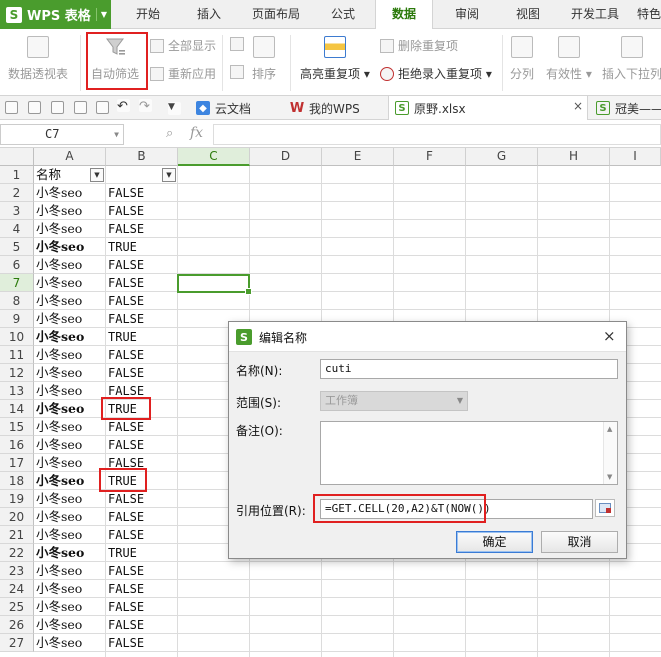 Image resolution: width=661 pixels, height=657 pixels. I want to click on row-header: 27, so click(17, 643).